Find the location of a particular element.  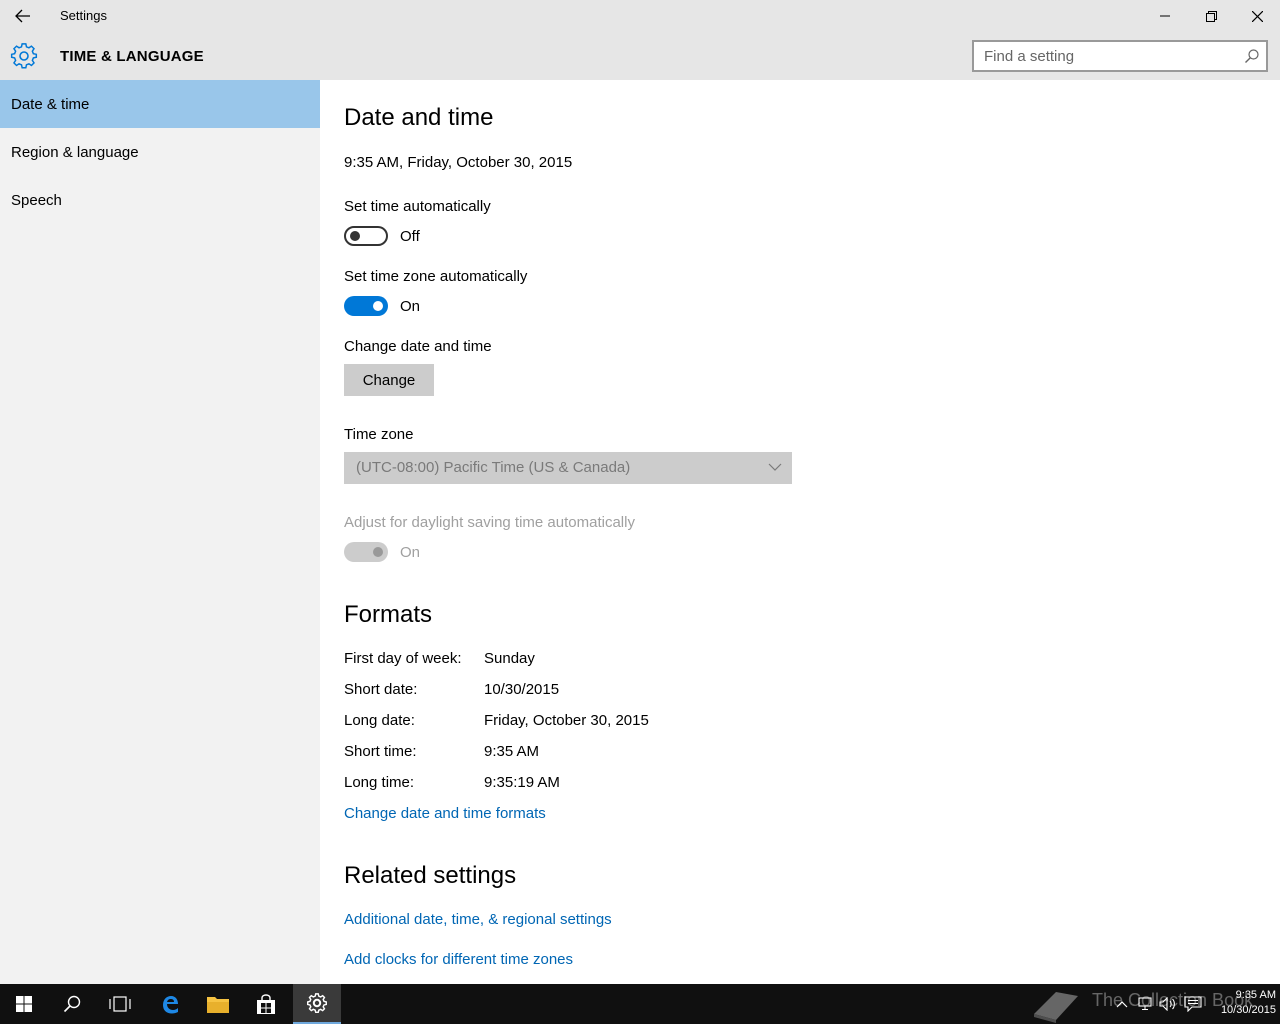

set-tz-auto-label: Set time zone automatically is located at coordinates (436, 276).